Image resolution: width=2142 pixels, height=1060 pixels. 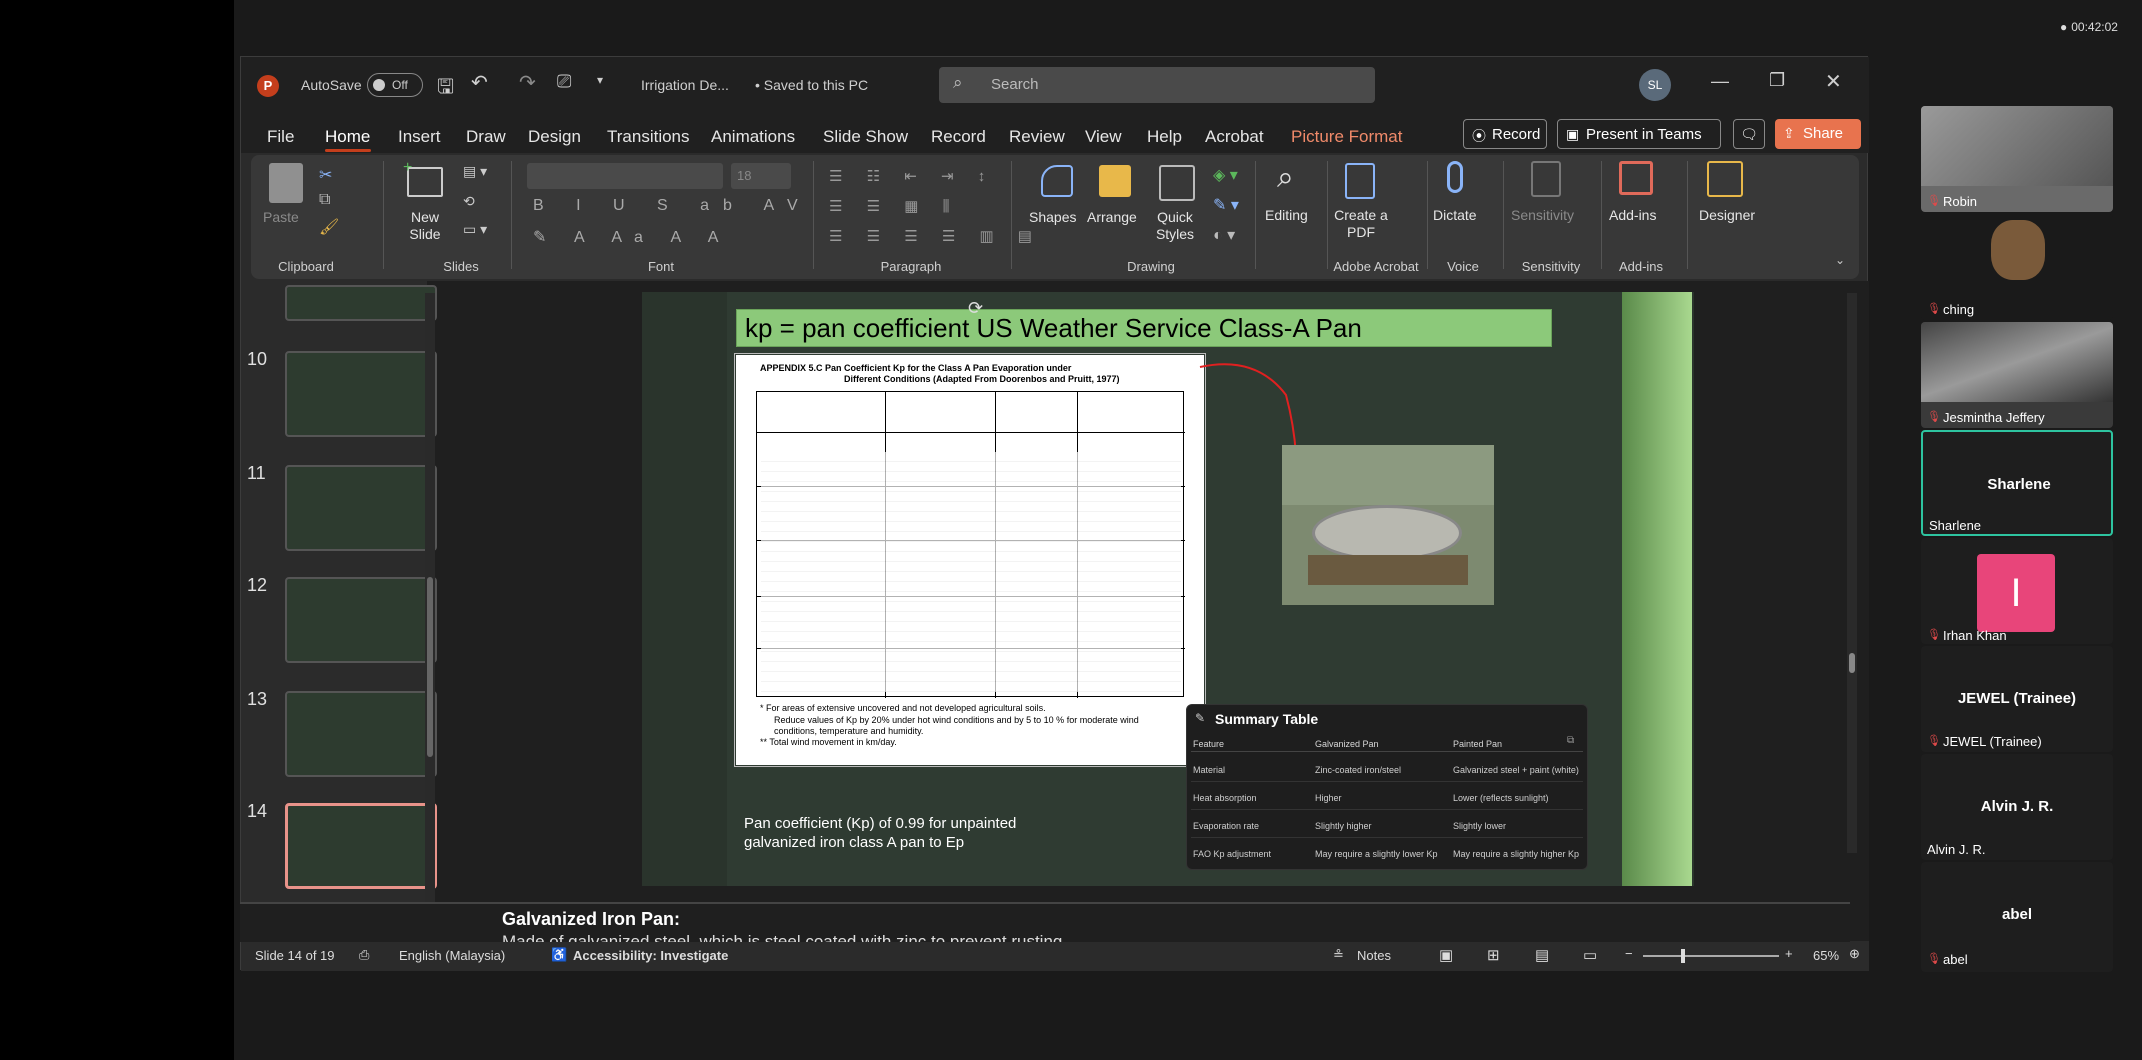 I want to click on font-family-select, so click(x=625, y=176).